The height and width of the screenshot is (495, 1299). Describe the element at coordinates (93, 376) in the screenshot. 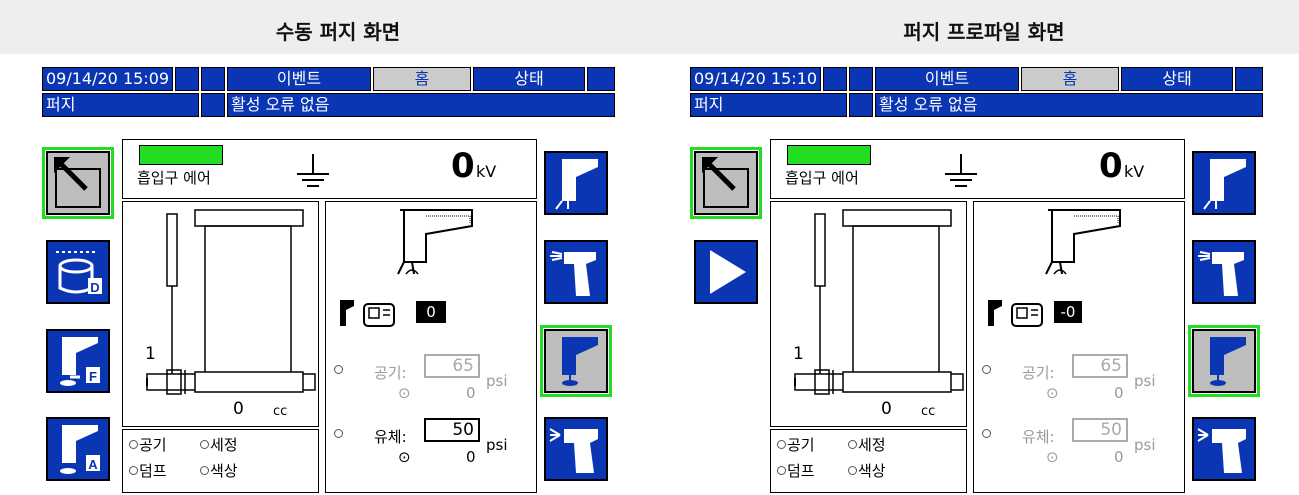

I see `svg-text: F` at that location.